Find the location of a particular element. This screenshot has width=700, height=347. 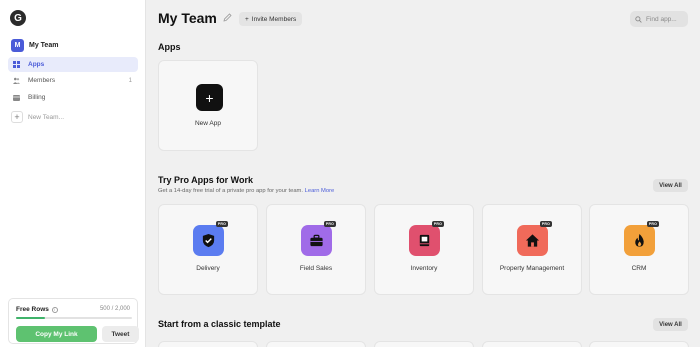

pro-app-label: Property Management is located at coordinates (532, 268).